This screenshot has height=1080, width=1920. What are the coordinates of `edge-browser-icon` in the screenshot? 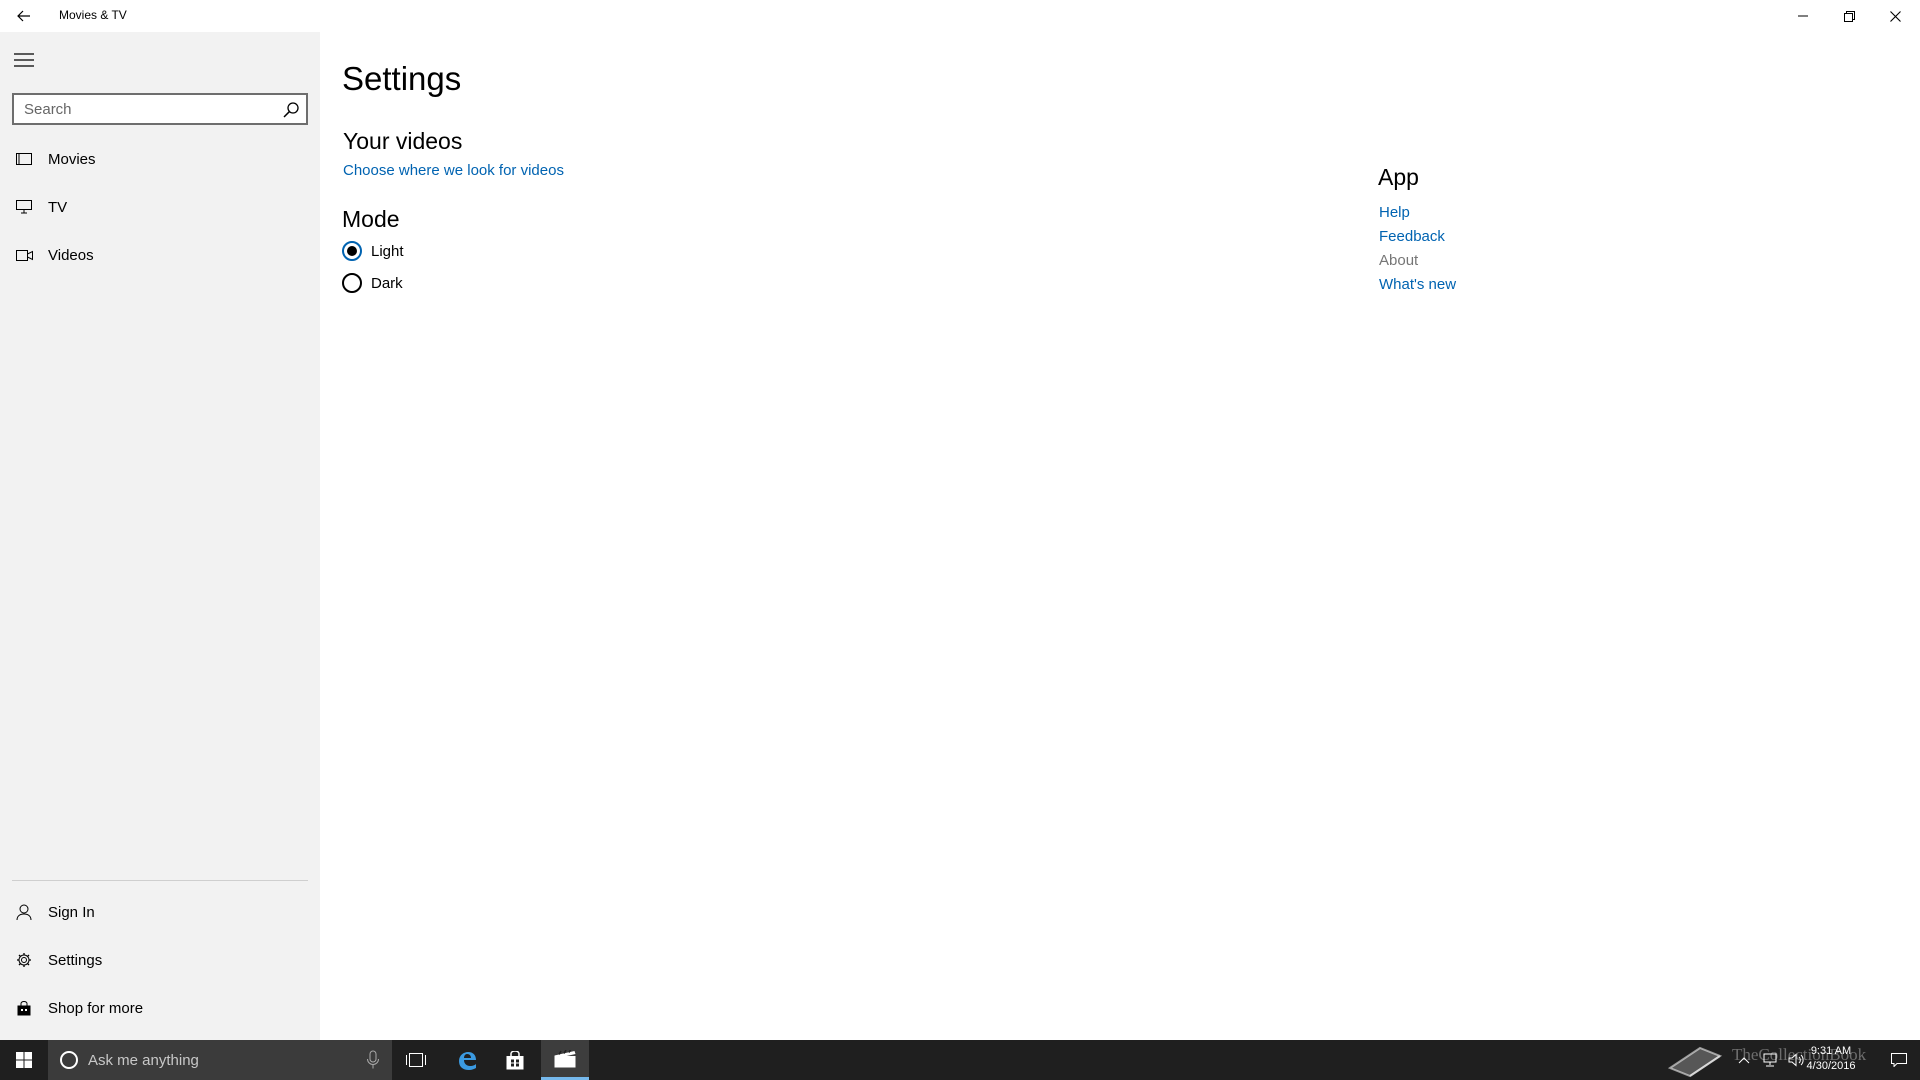 It's located at (467, 1061).